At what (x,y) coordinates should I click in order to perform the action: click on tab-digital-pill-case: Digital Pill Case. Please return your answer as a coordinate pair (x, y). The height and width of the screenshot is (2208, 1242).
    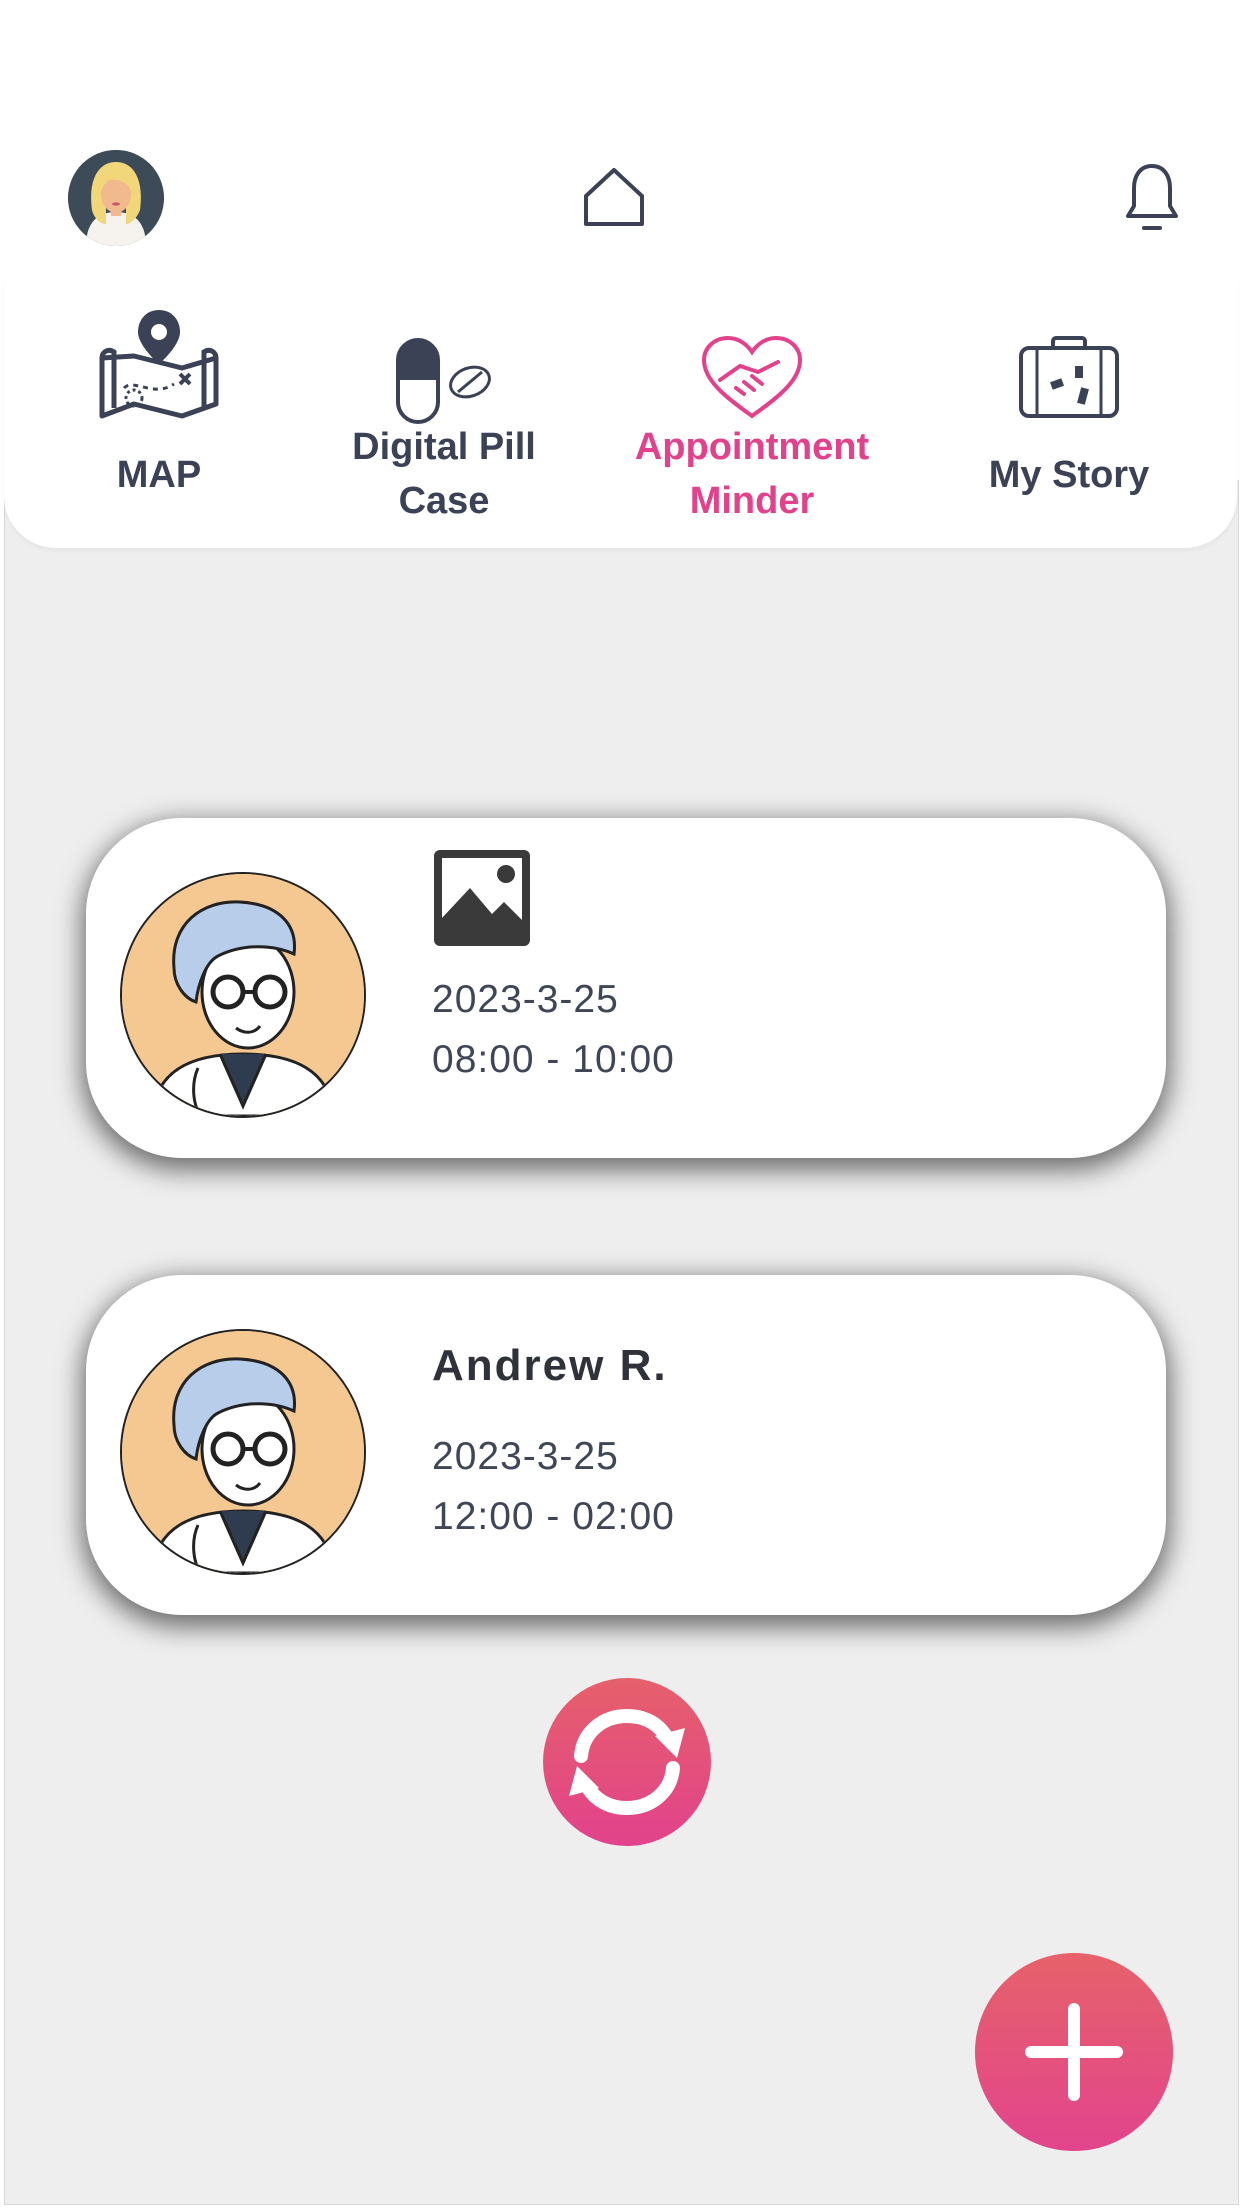
    Looking at the image, I should click on (444, 414).